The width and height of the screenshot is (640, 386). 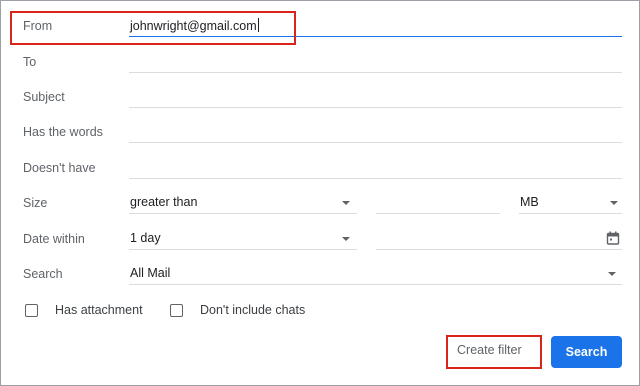 I want to click on doesnt-have-row: Doesn't have, so click(x=320, y=169).